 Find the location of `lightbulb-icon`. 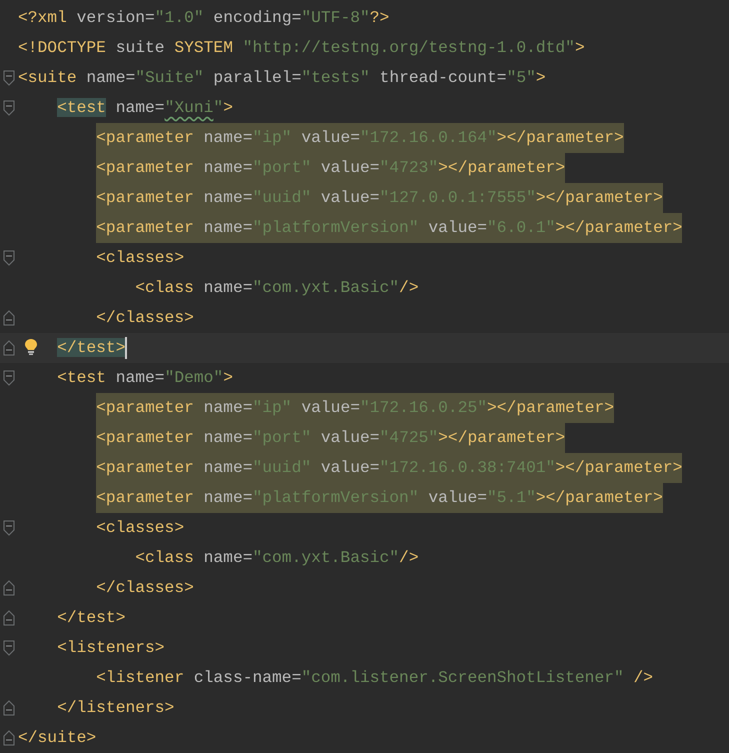

lightbulb-icon is located at coordinates (31, 347).